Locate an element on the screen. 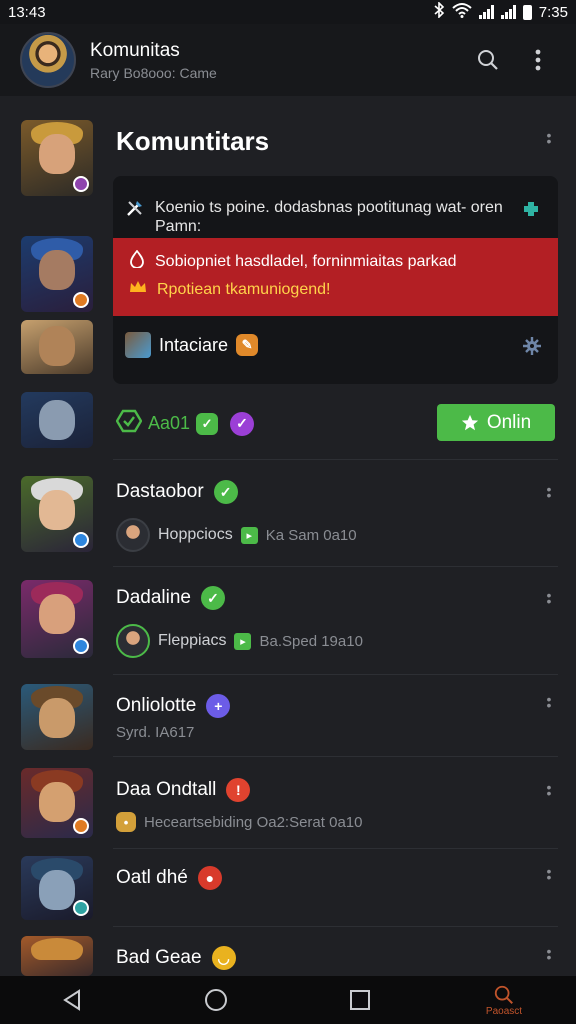  item-sub-name-2: Fleppiacs is located at coordinates (192, 640).